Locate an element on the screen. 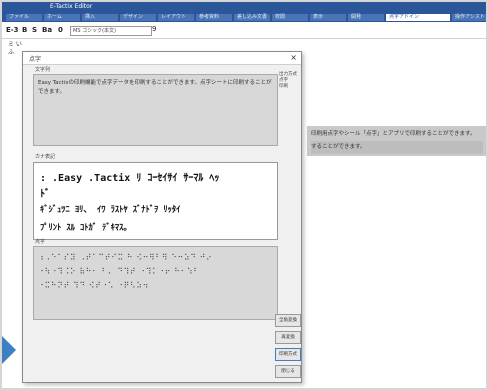  braille-line-0: ⠰⠠⠑⠁⠎⠽ ⠠⠞⠁⠉⠞⠊⠭ ⠓ ⠪⠒⠻⠃⠻ ⠑⠒⠵⠙ ⠚⠔ is located at coordinates (125, 257).